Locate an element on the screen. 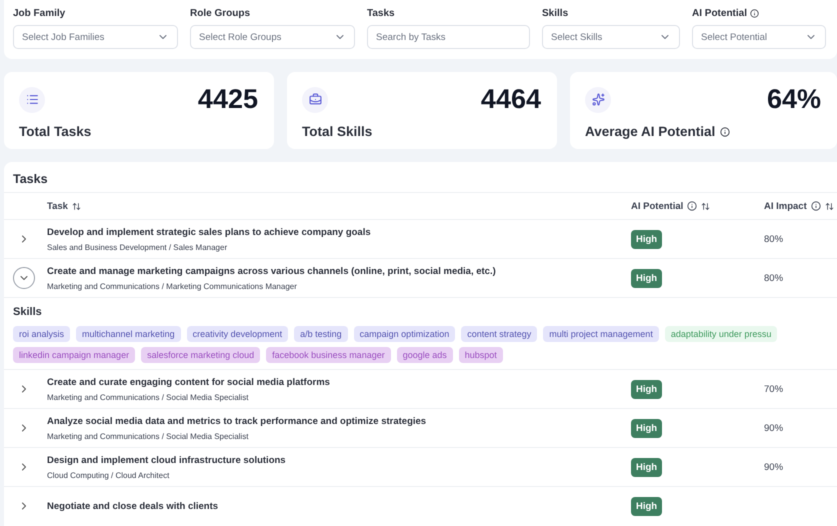 The height and width of the screenshot is (526, 837). task-title: Create and curate engaging content for social media platforms is located at coordinates (189, 382).